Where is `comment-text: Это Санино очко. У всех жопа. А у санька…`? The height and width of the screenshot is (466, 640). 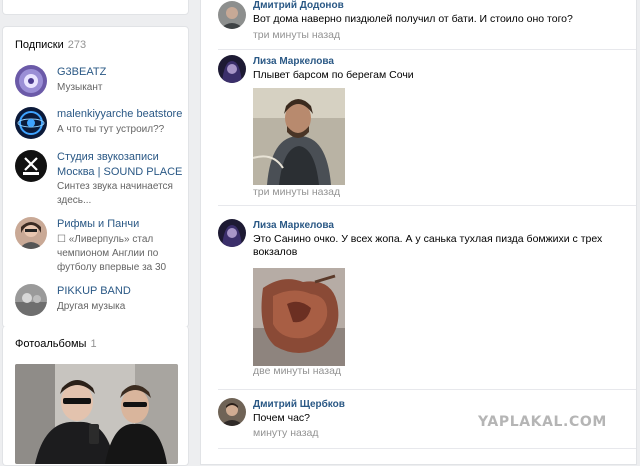
comment-text: Это Санино очко. У всех жопа. А у санька… is located at coordinates (428, 245).